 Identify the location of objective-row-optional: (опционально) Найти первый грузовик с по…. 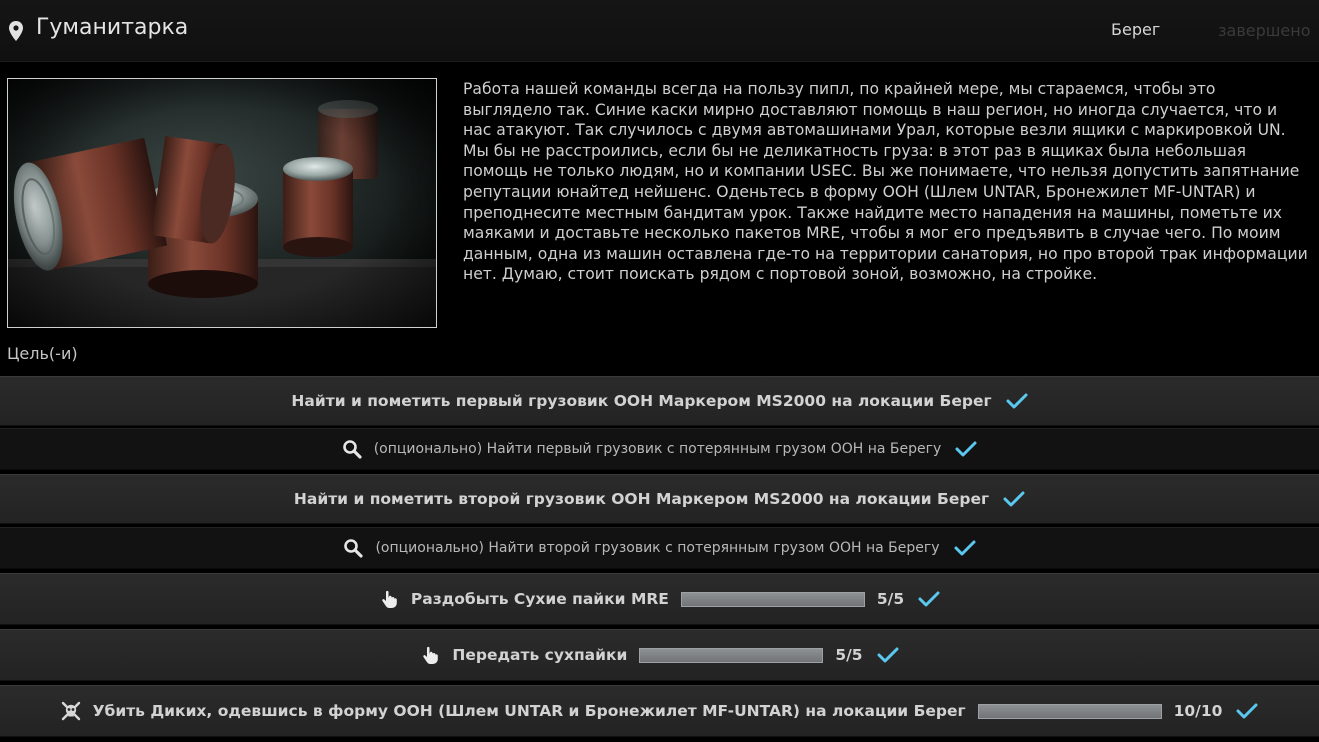
(659, 449).